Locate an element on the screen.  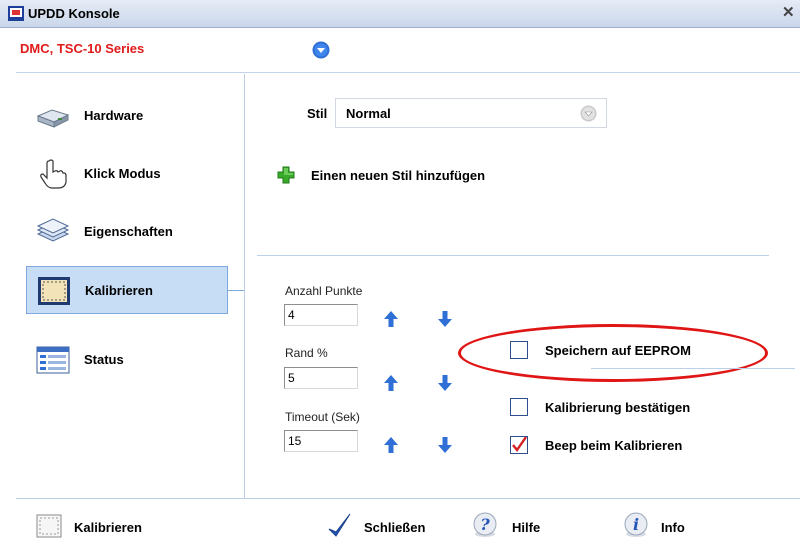
sidebar-item-hardware: Hardware is located at coordinates (127, 116).